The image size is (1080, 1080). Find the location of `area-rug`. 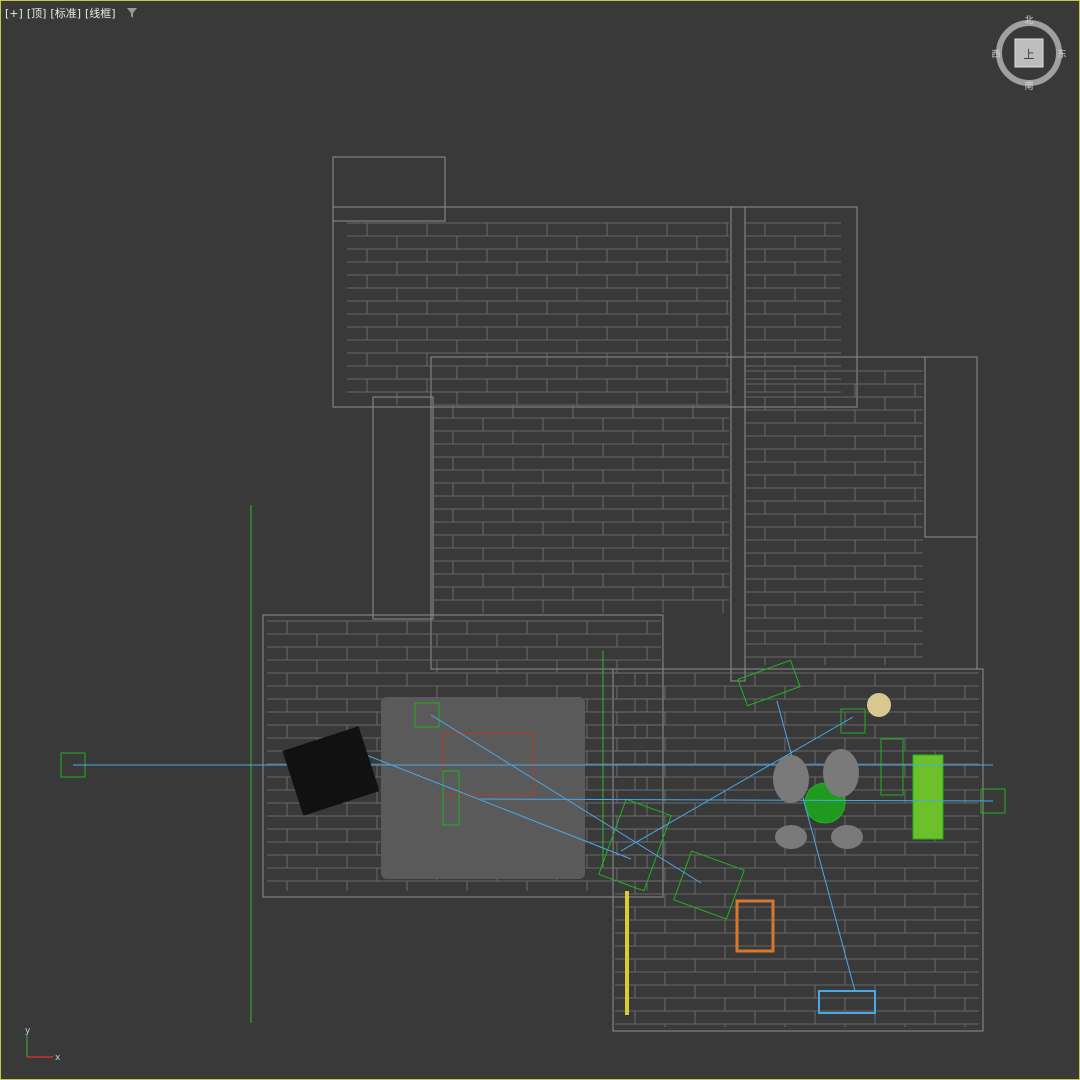

area-rug is located at coordinates (483, 788).